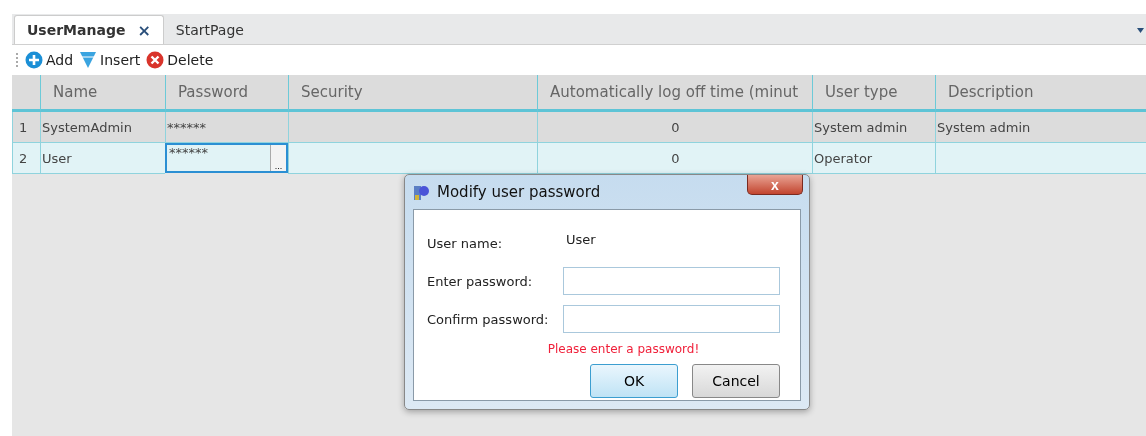 Image resolution: width=1146 pixels, height=436 pixels. I want to click on plus-icon, so click(34, 60).